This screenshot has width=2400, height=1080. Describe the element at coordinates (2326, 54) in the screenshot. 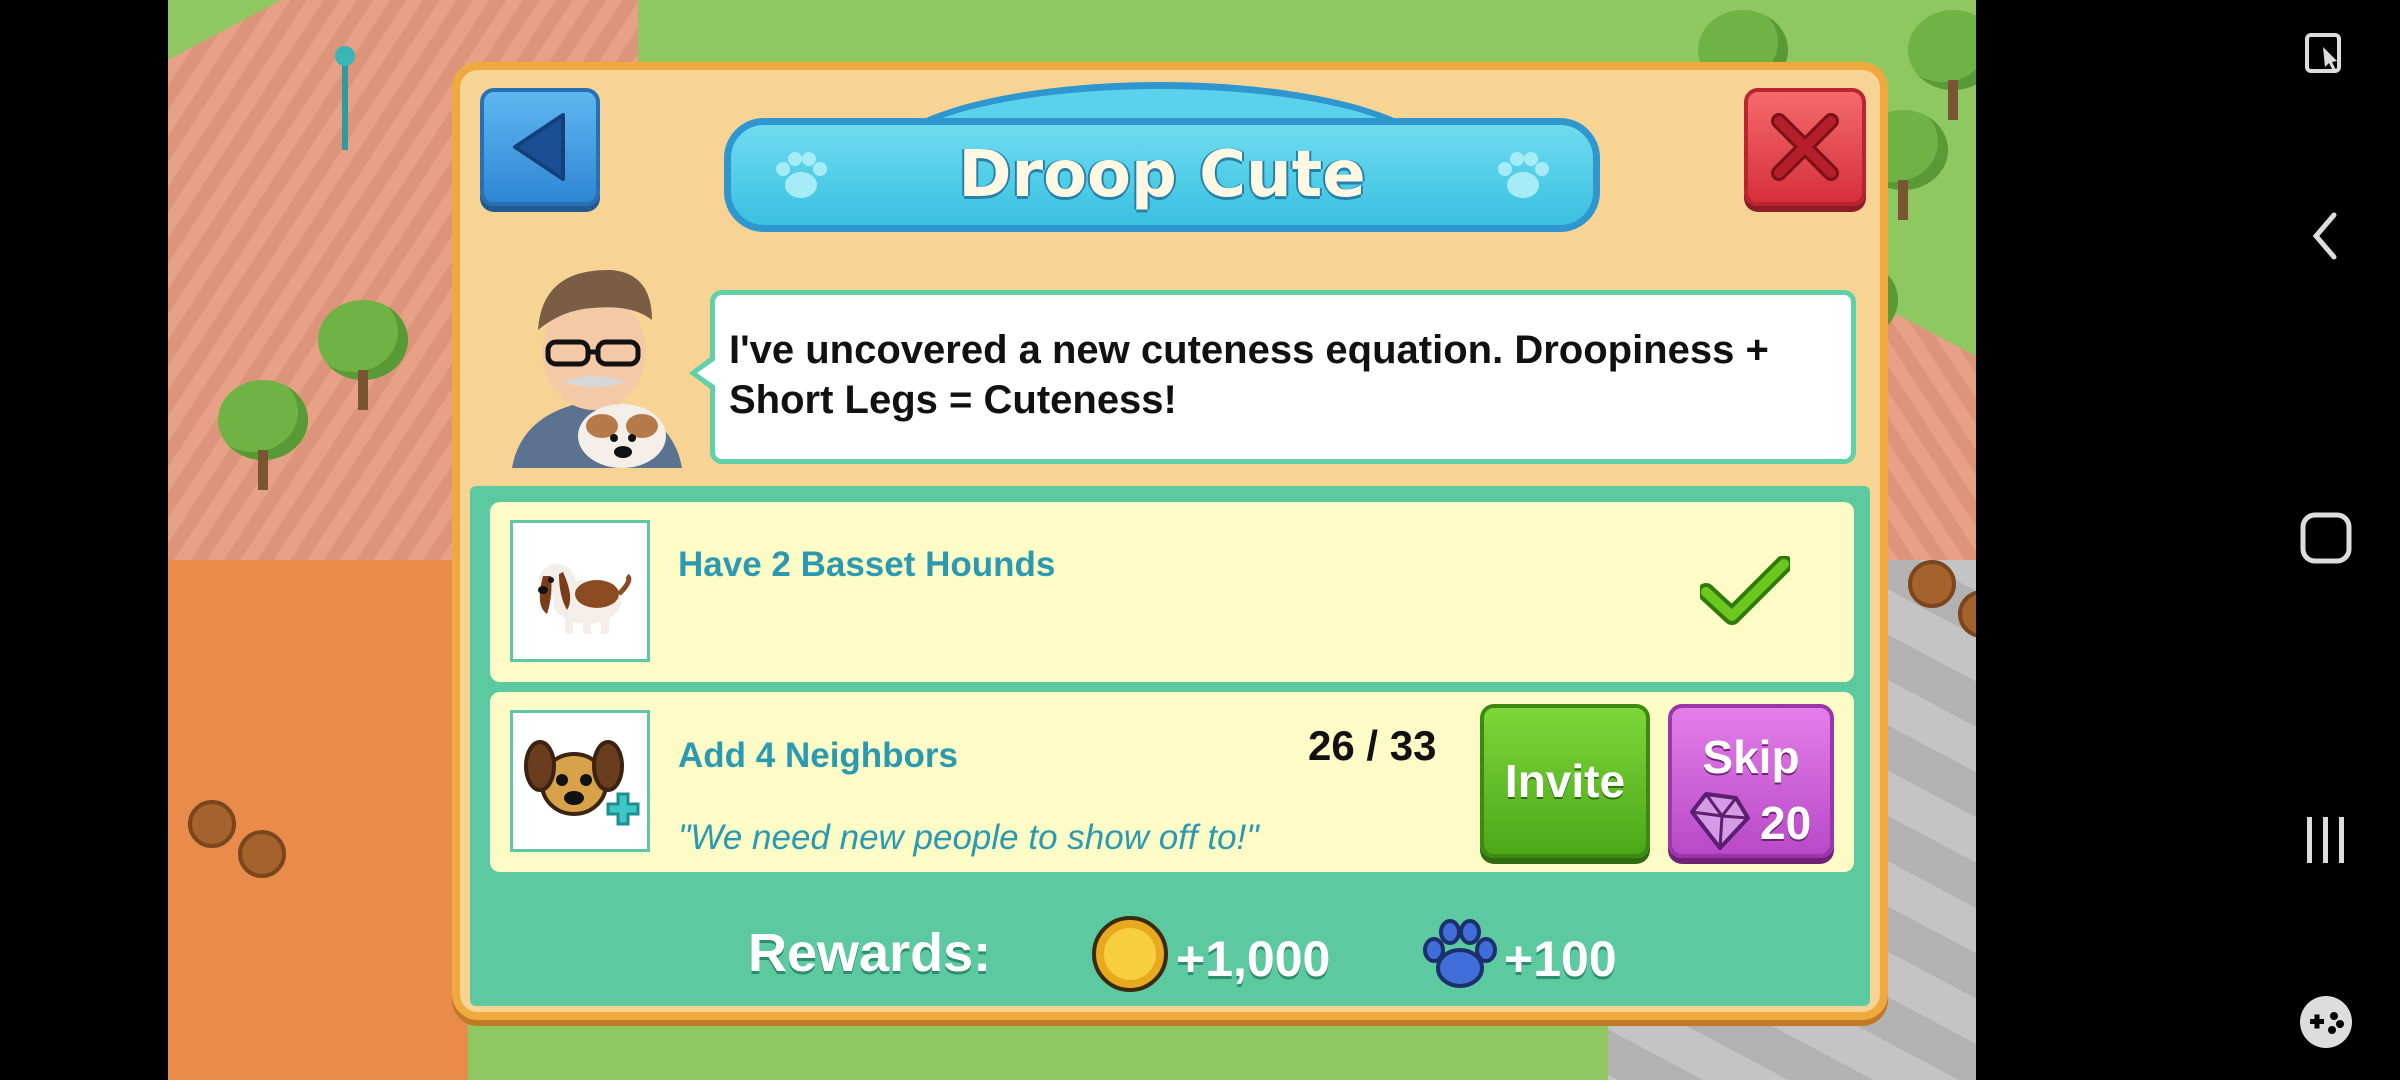

I see `screen-assist-icon` at that location.